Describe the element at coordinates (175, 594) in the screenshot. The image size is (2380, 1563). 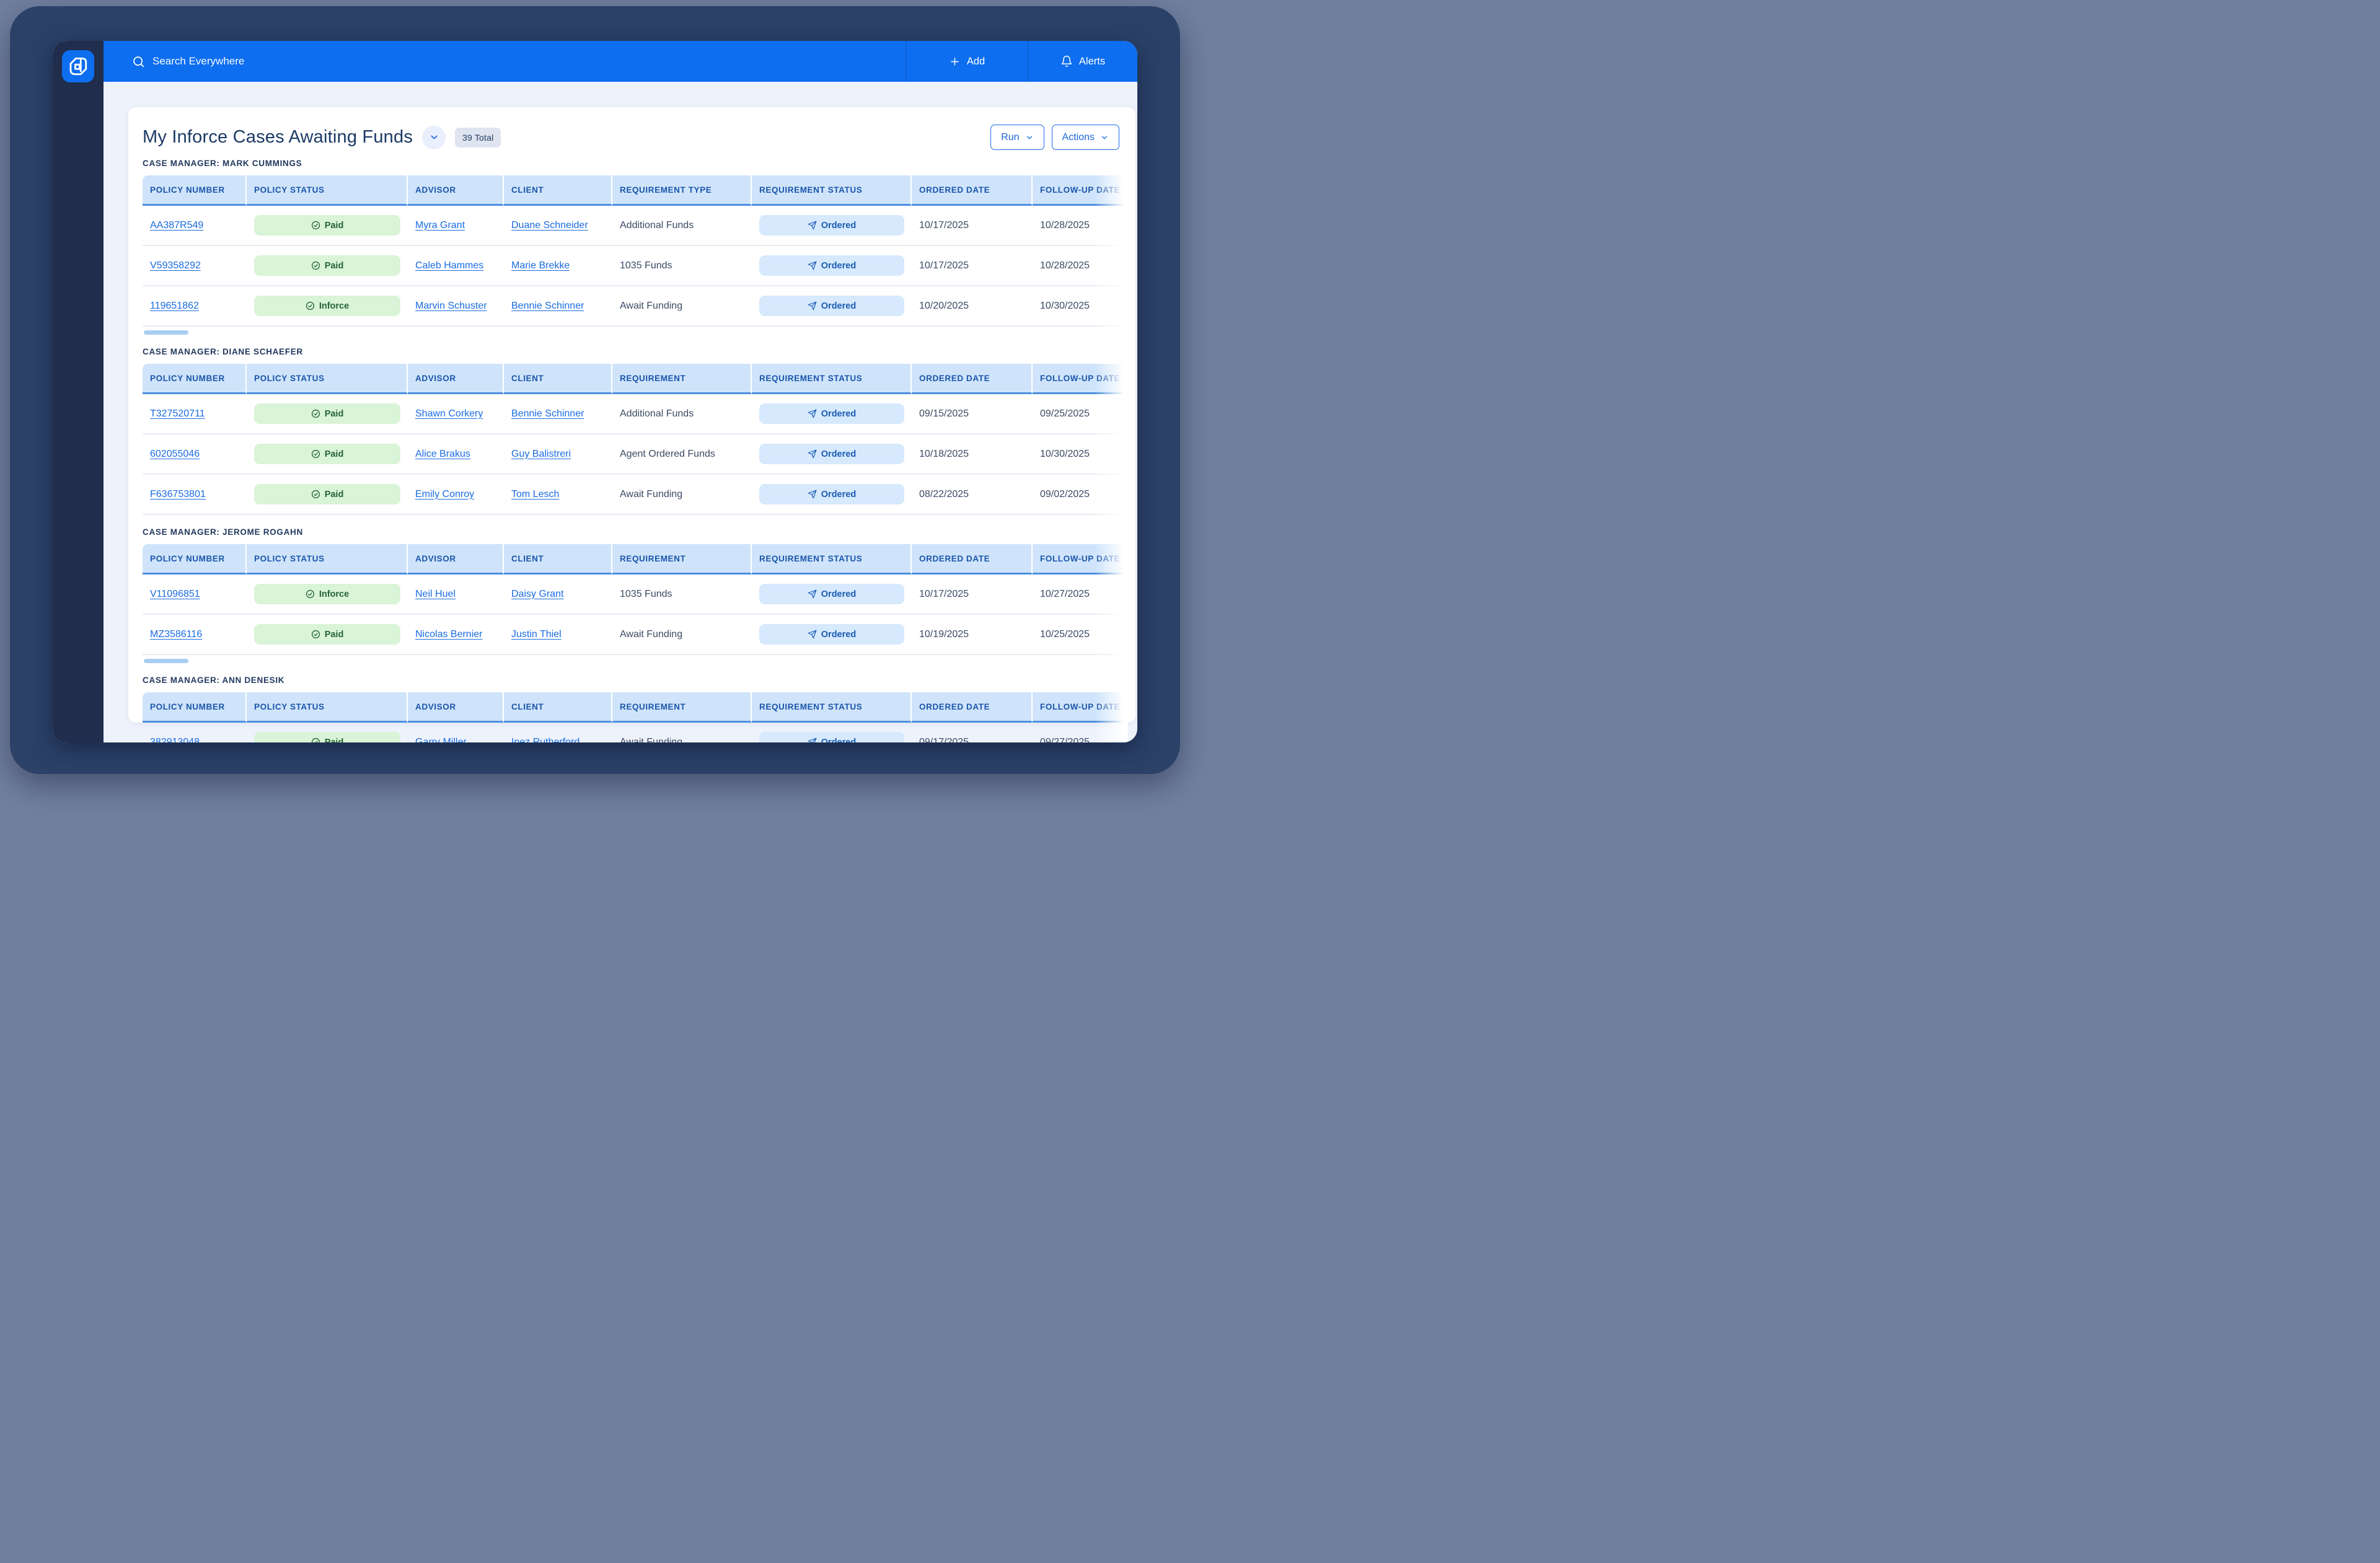
I see `policy-number-link: V11096851` at that location.